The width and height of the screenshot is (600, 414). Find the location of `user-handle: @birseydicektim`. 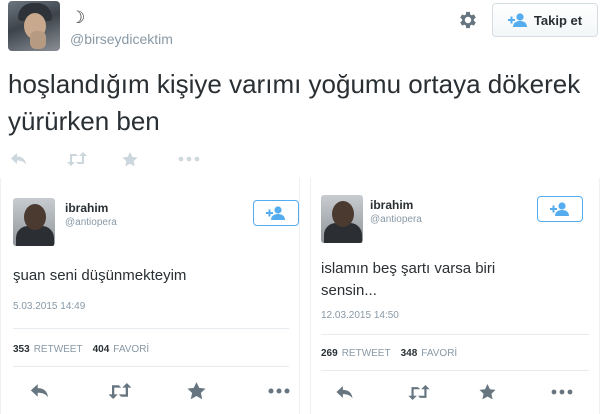

user-handle: @birseydicektim is located at coordinates (121, 39).